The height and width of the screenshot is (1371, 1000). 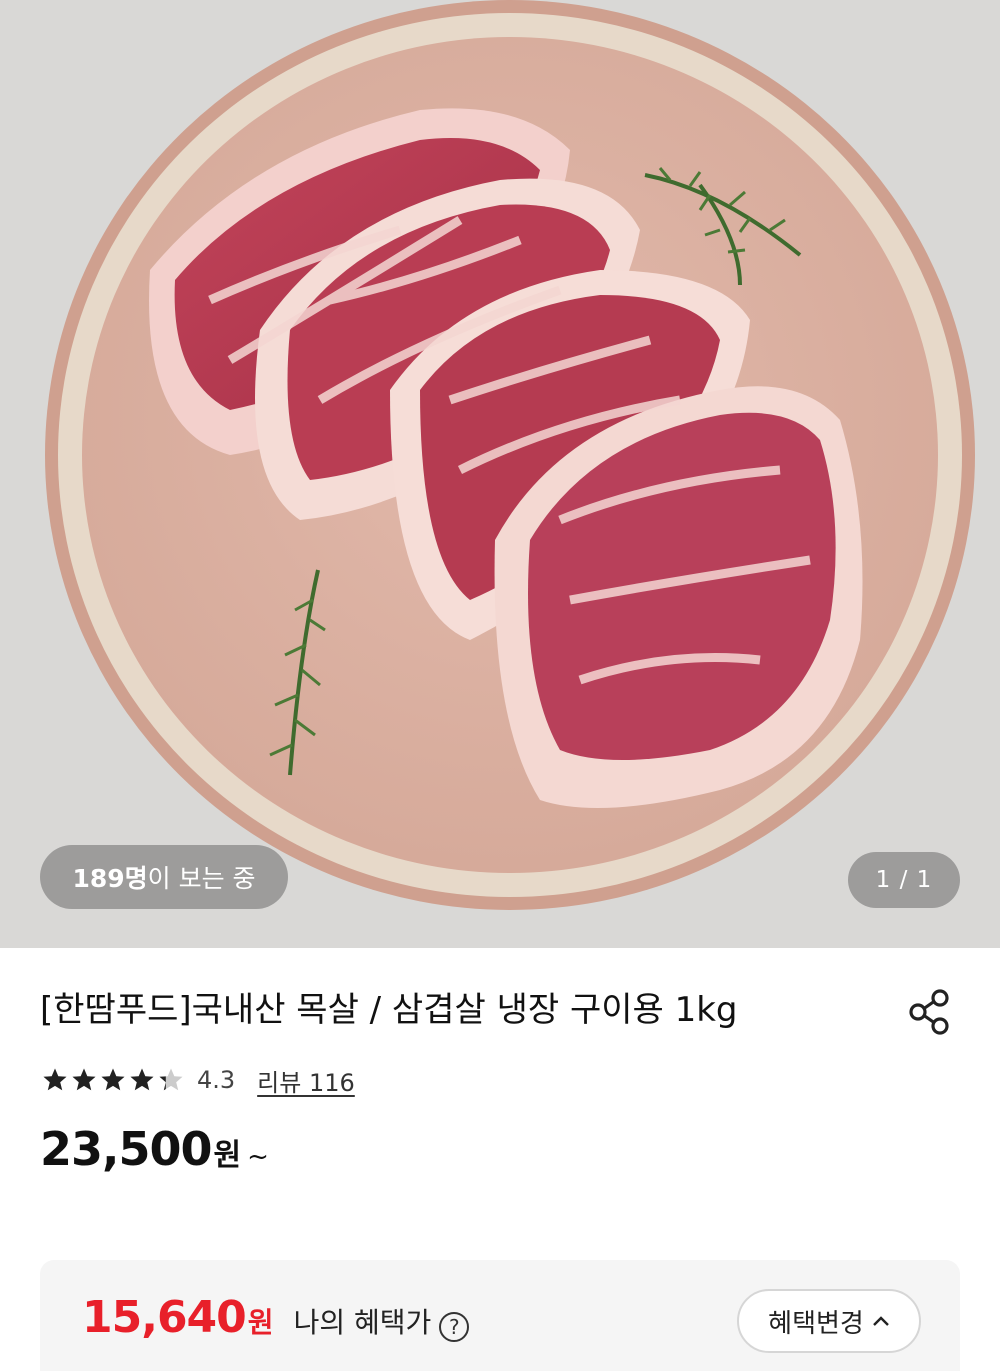 I want to click on share-icon, so click(x=930, y=1012).